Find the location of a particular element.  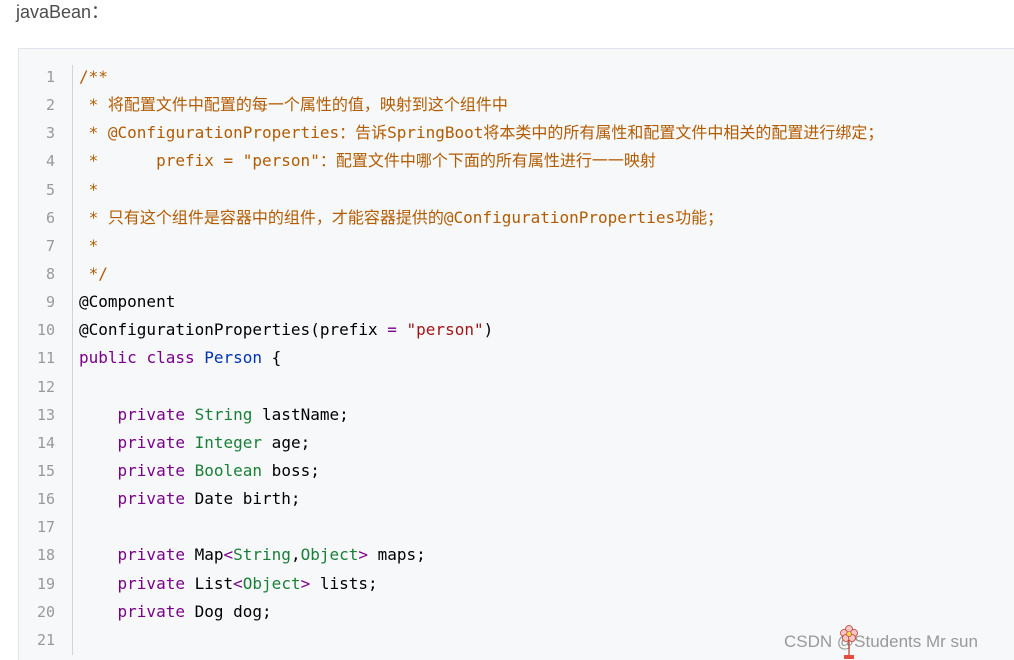

code-token: Dog dog; is located at coordinates (228, 611).